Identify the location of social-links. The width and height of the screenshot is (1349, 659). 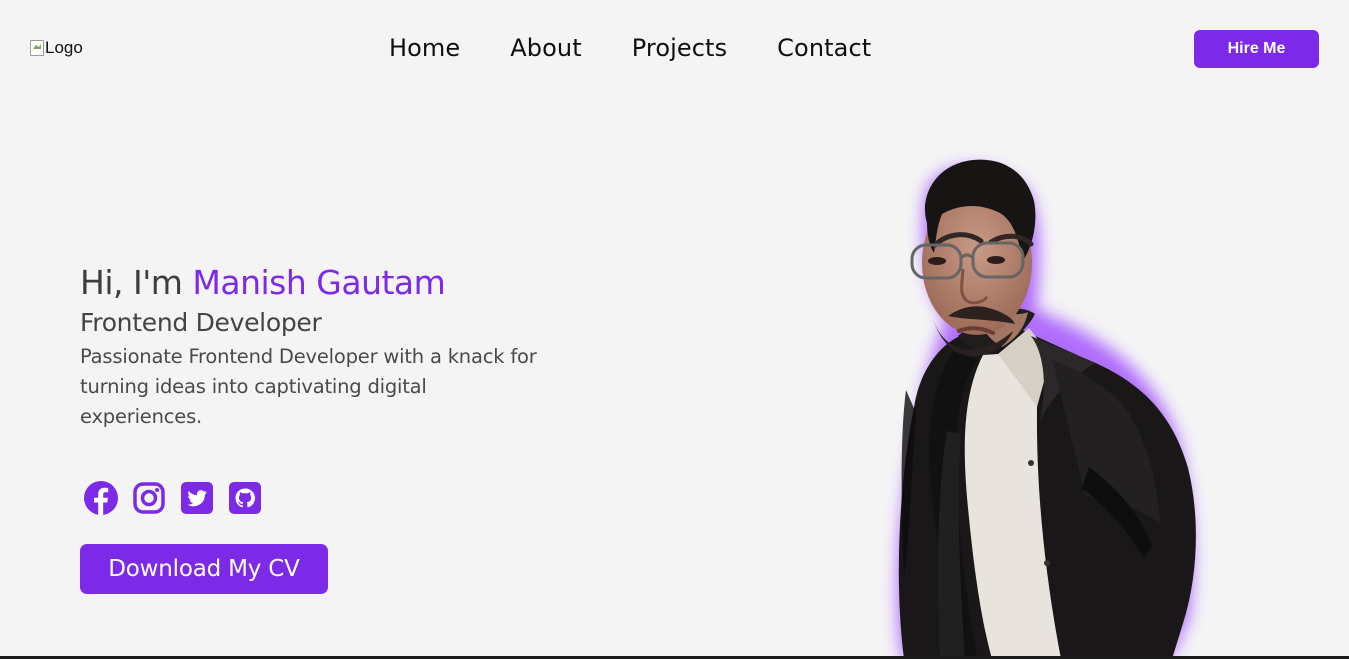
(173, 499).